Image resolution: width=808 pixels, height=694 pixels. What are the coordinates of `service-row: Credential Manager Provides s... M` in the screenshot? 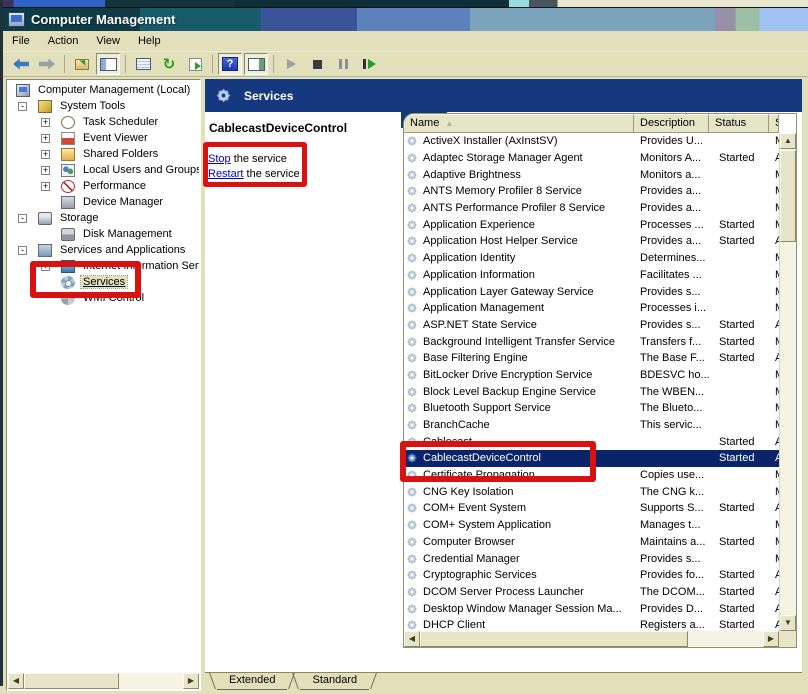 It's located at (591, 558).